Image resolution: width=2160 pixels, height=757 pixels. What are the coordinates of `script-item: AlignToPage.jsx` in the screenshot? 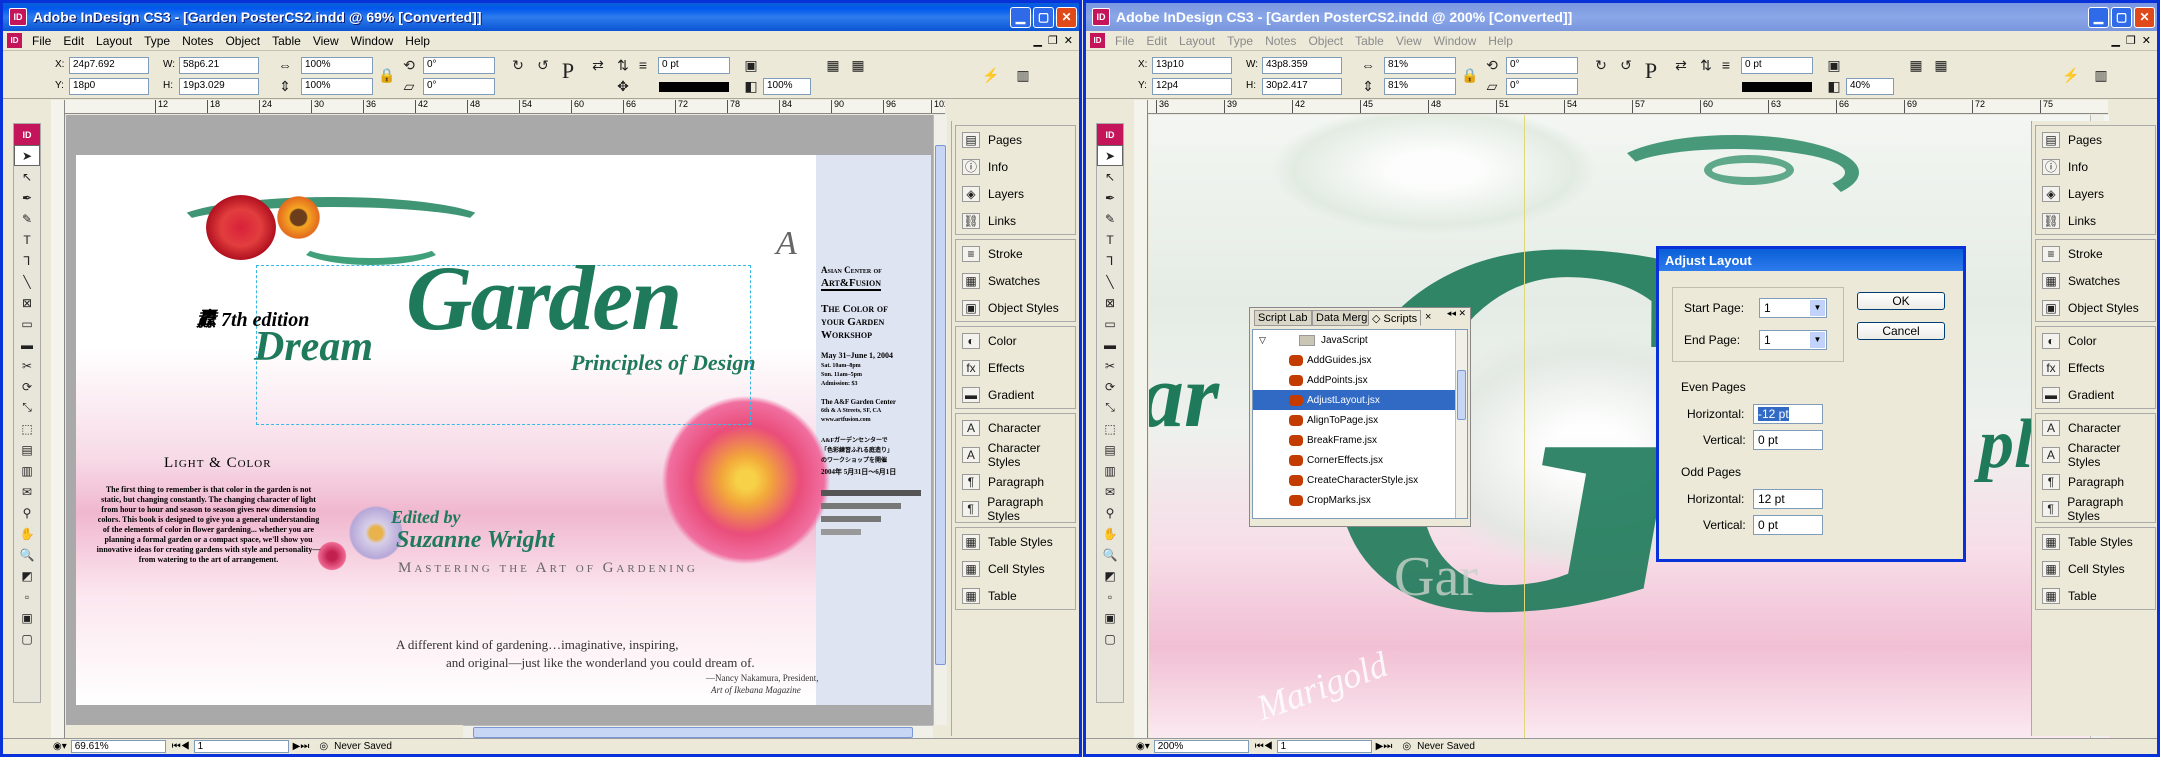 It's located at (1360, 420).